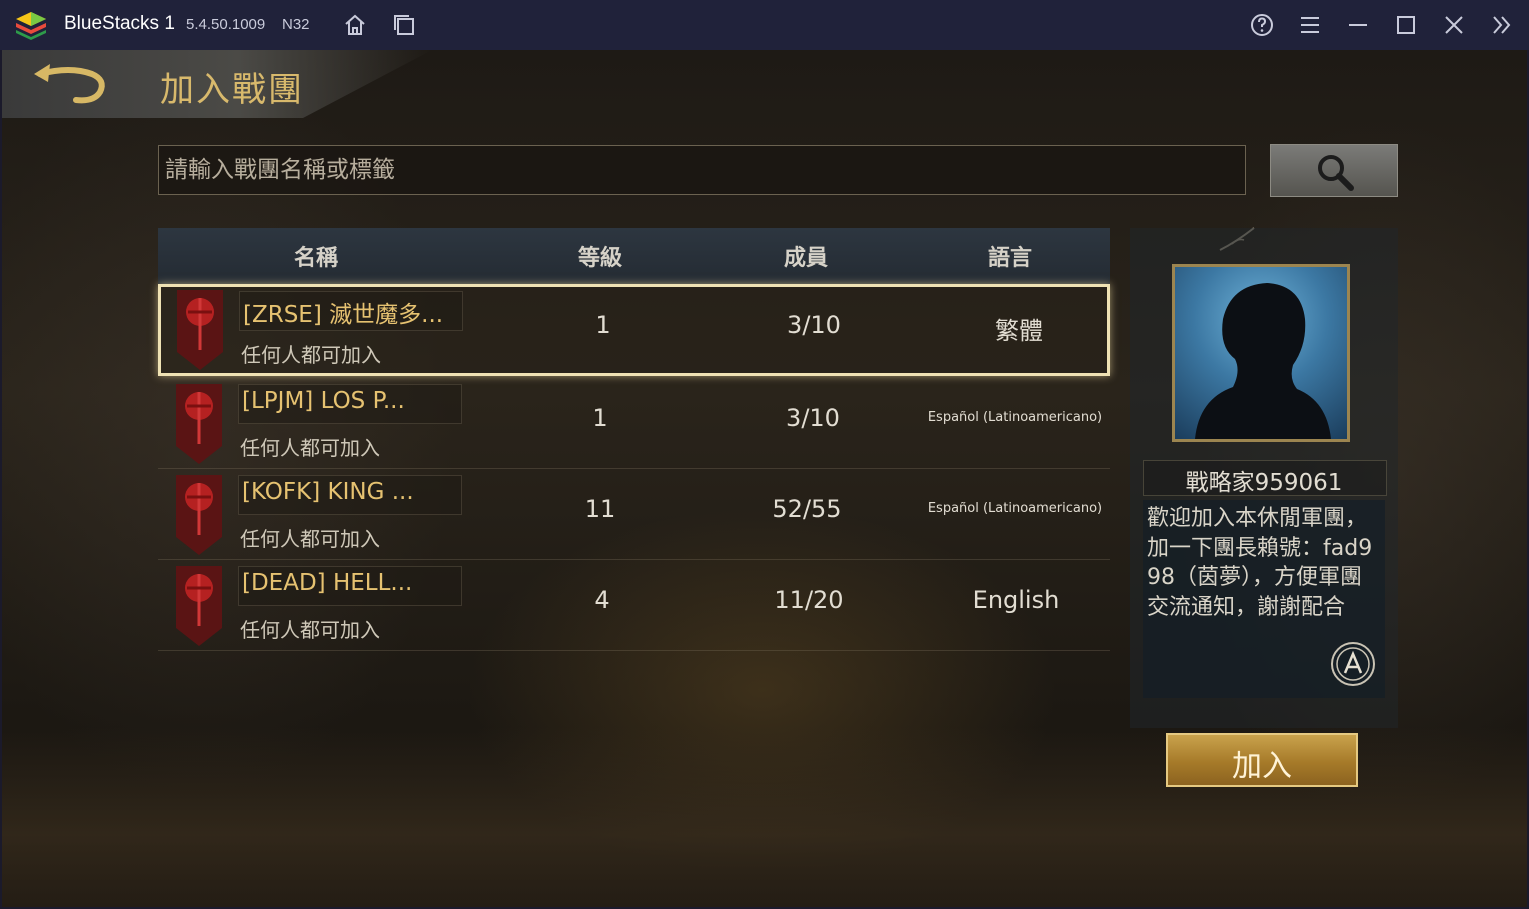 This screenshot has height=909, width=1529. I want to click on translate-icon, so click(1353, 664).